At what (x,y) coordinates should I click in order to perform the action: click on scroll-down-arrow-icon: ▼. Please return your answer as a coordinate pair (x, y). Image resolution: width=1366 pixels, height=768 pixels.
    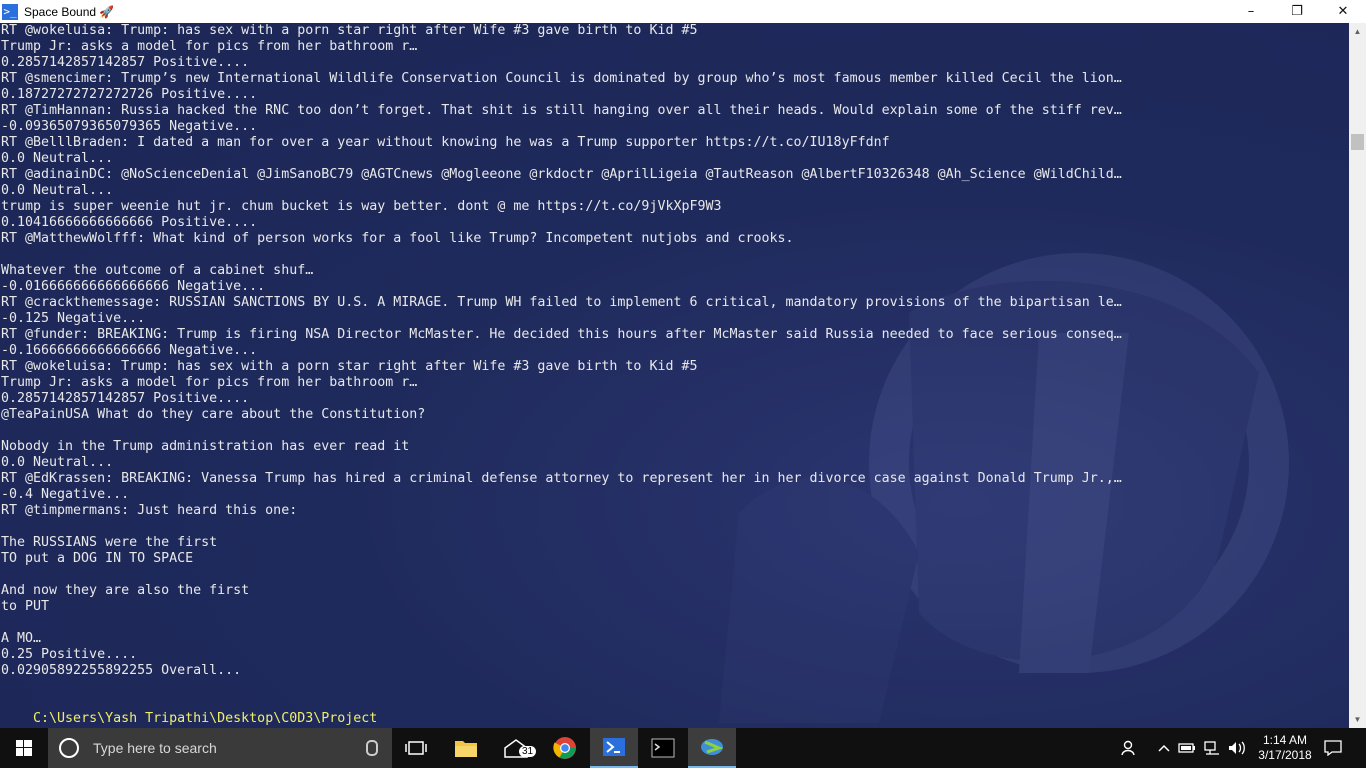
    Looking at the image, I should click on (1357, 719).